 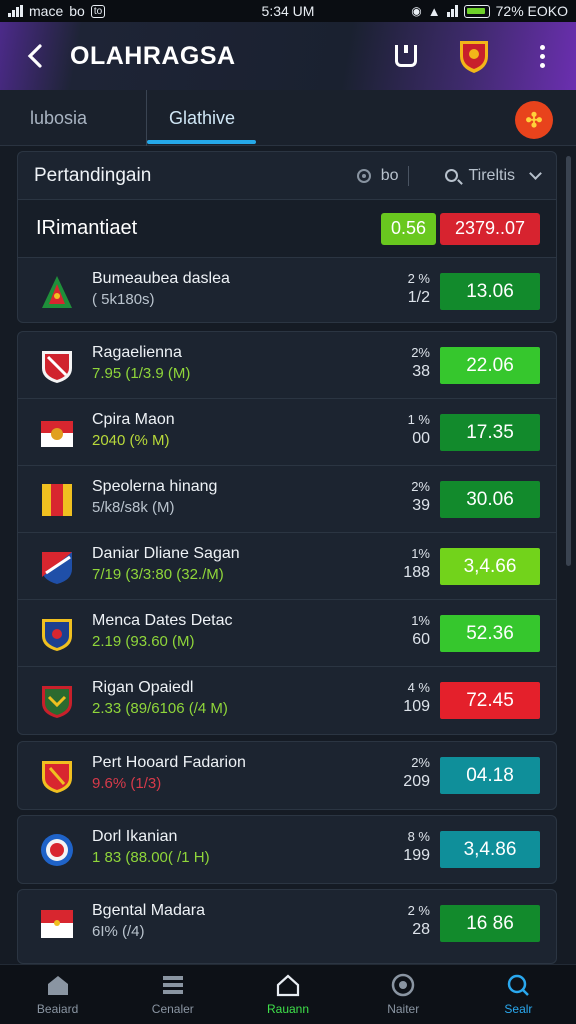 What do you see at coordinates (57, 924) in the screenshot?
I see `red-white-flag-icon` at bounding box center [57, 924].